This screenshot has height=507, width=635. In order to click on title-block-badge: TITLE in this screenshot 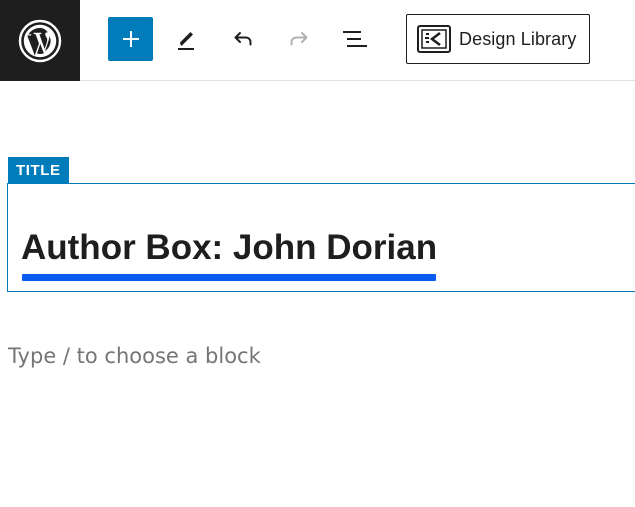, I will do `click(38, 170)`.